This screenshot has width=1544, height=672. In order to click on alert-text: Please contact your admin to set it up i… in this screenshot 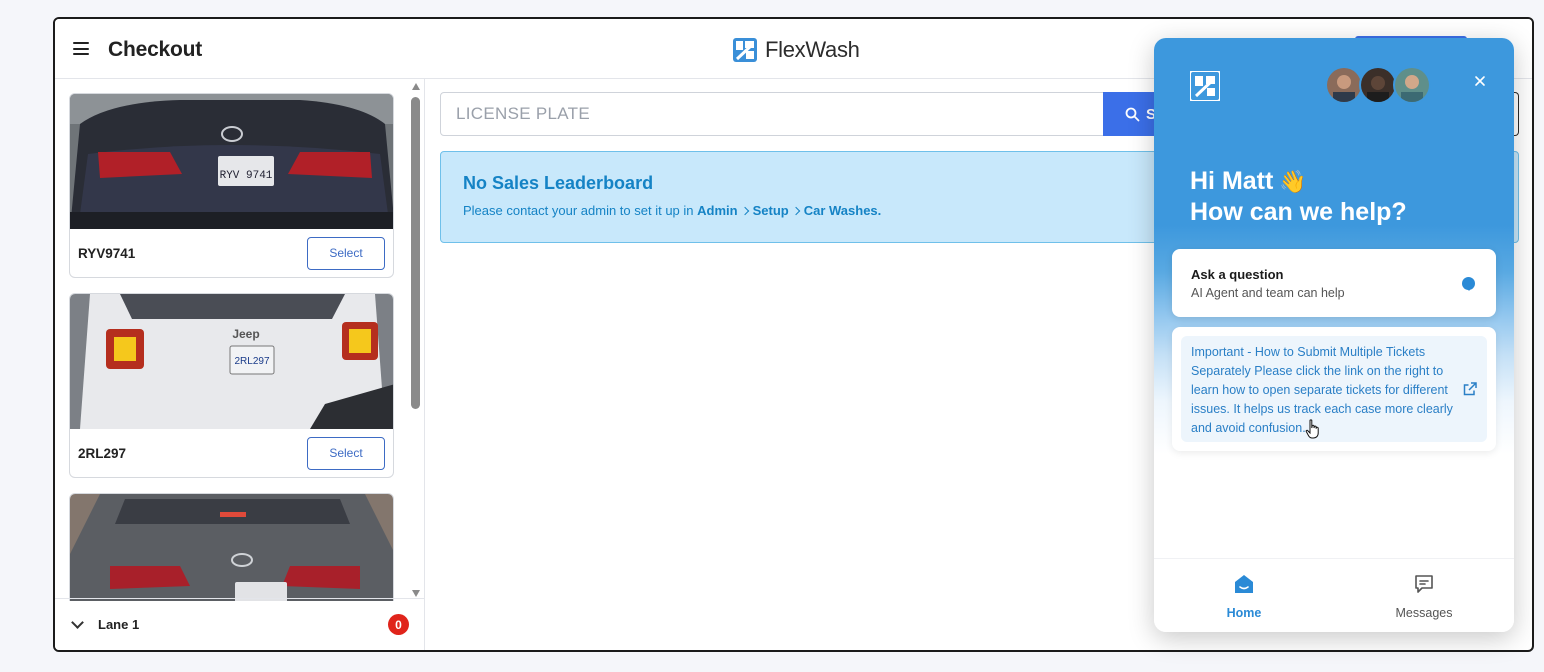, I will do `click(672, 210)`.